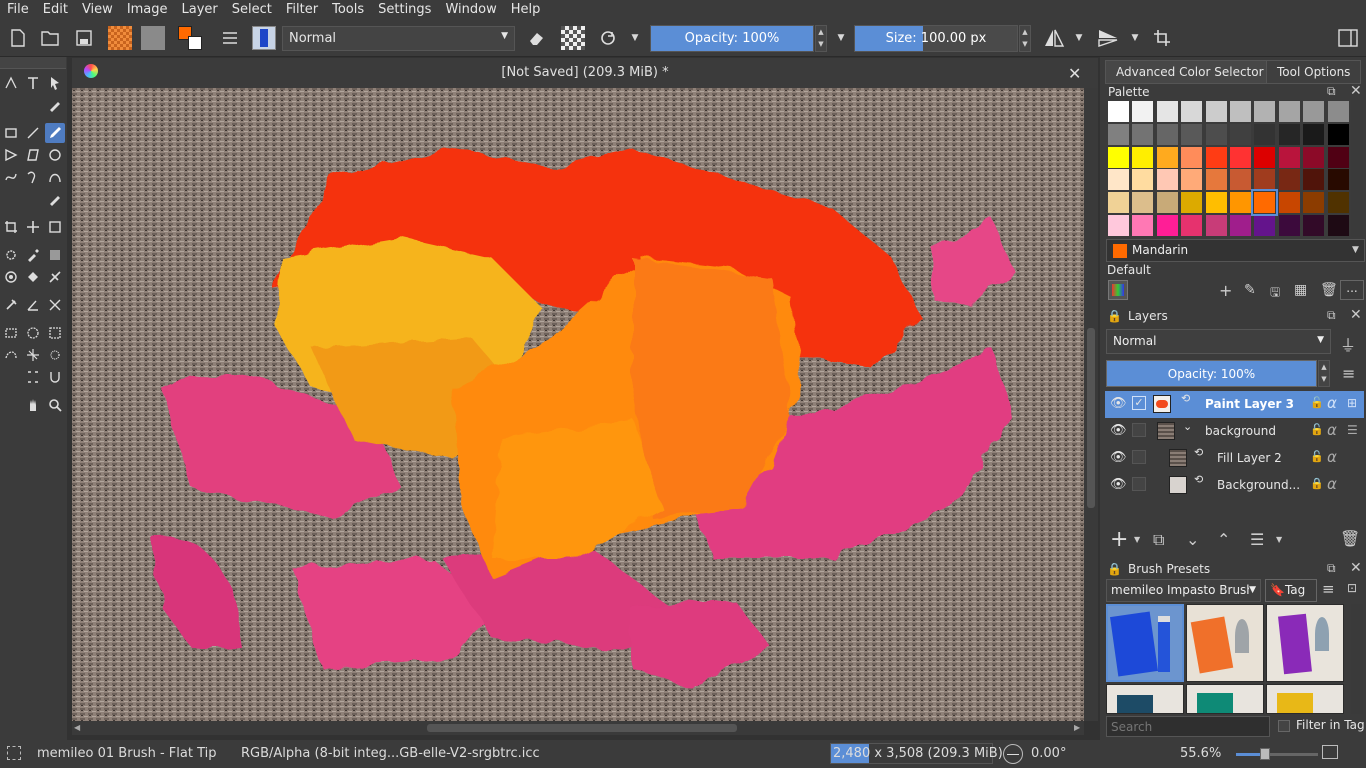 The image size is (1366, 768). What do you see at coordinates (55, 255) in the screenshot?
I see `gradient-tool-icon` at bounding box center [55, 255].